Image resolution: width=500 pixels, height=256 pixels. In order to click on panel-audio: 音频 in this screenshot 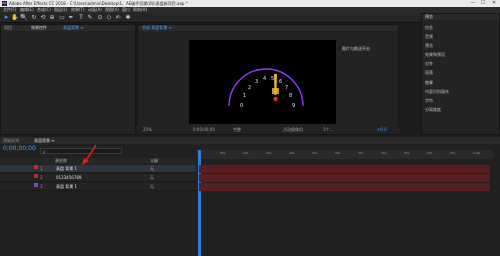, I will do `click(429, 37)`.